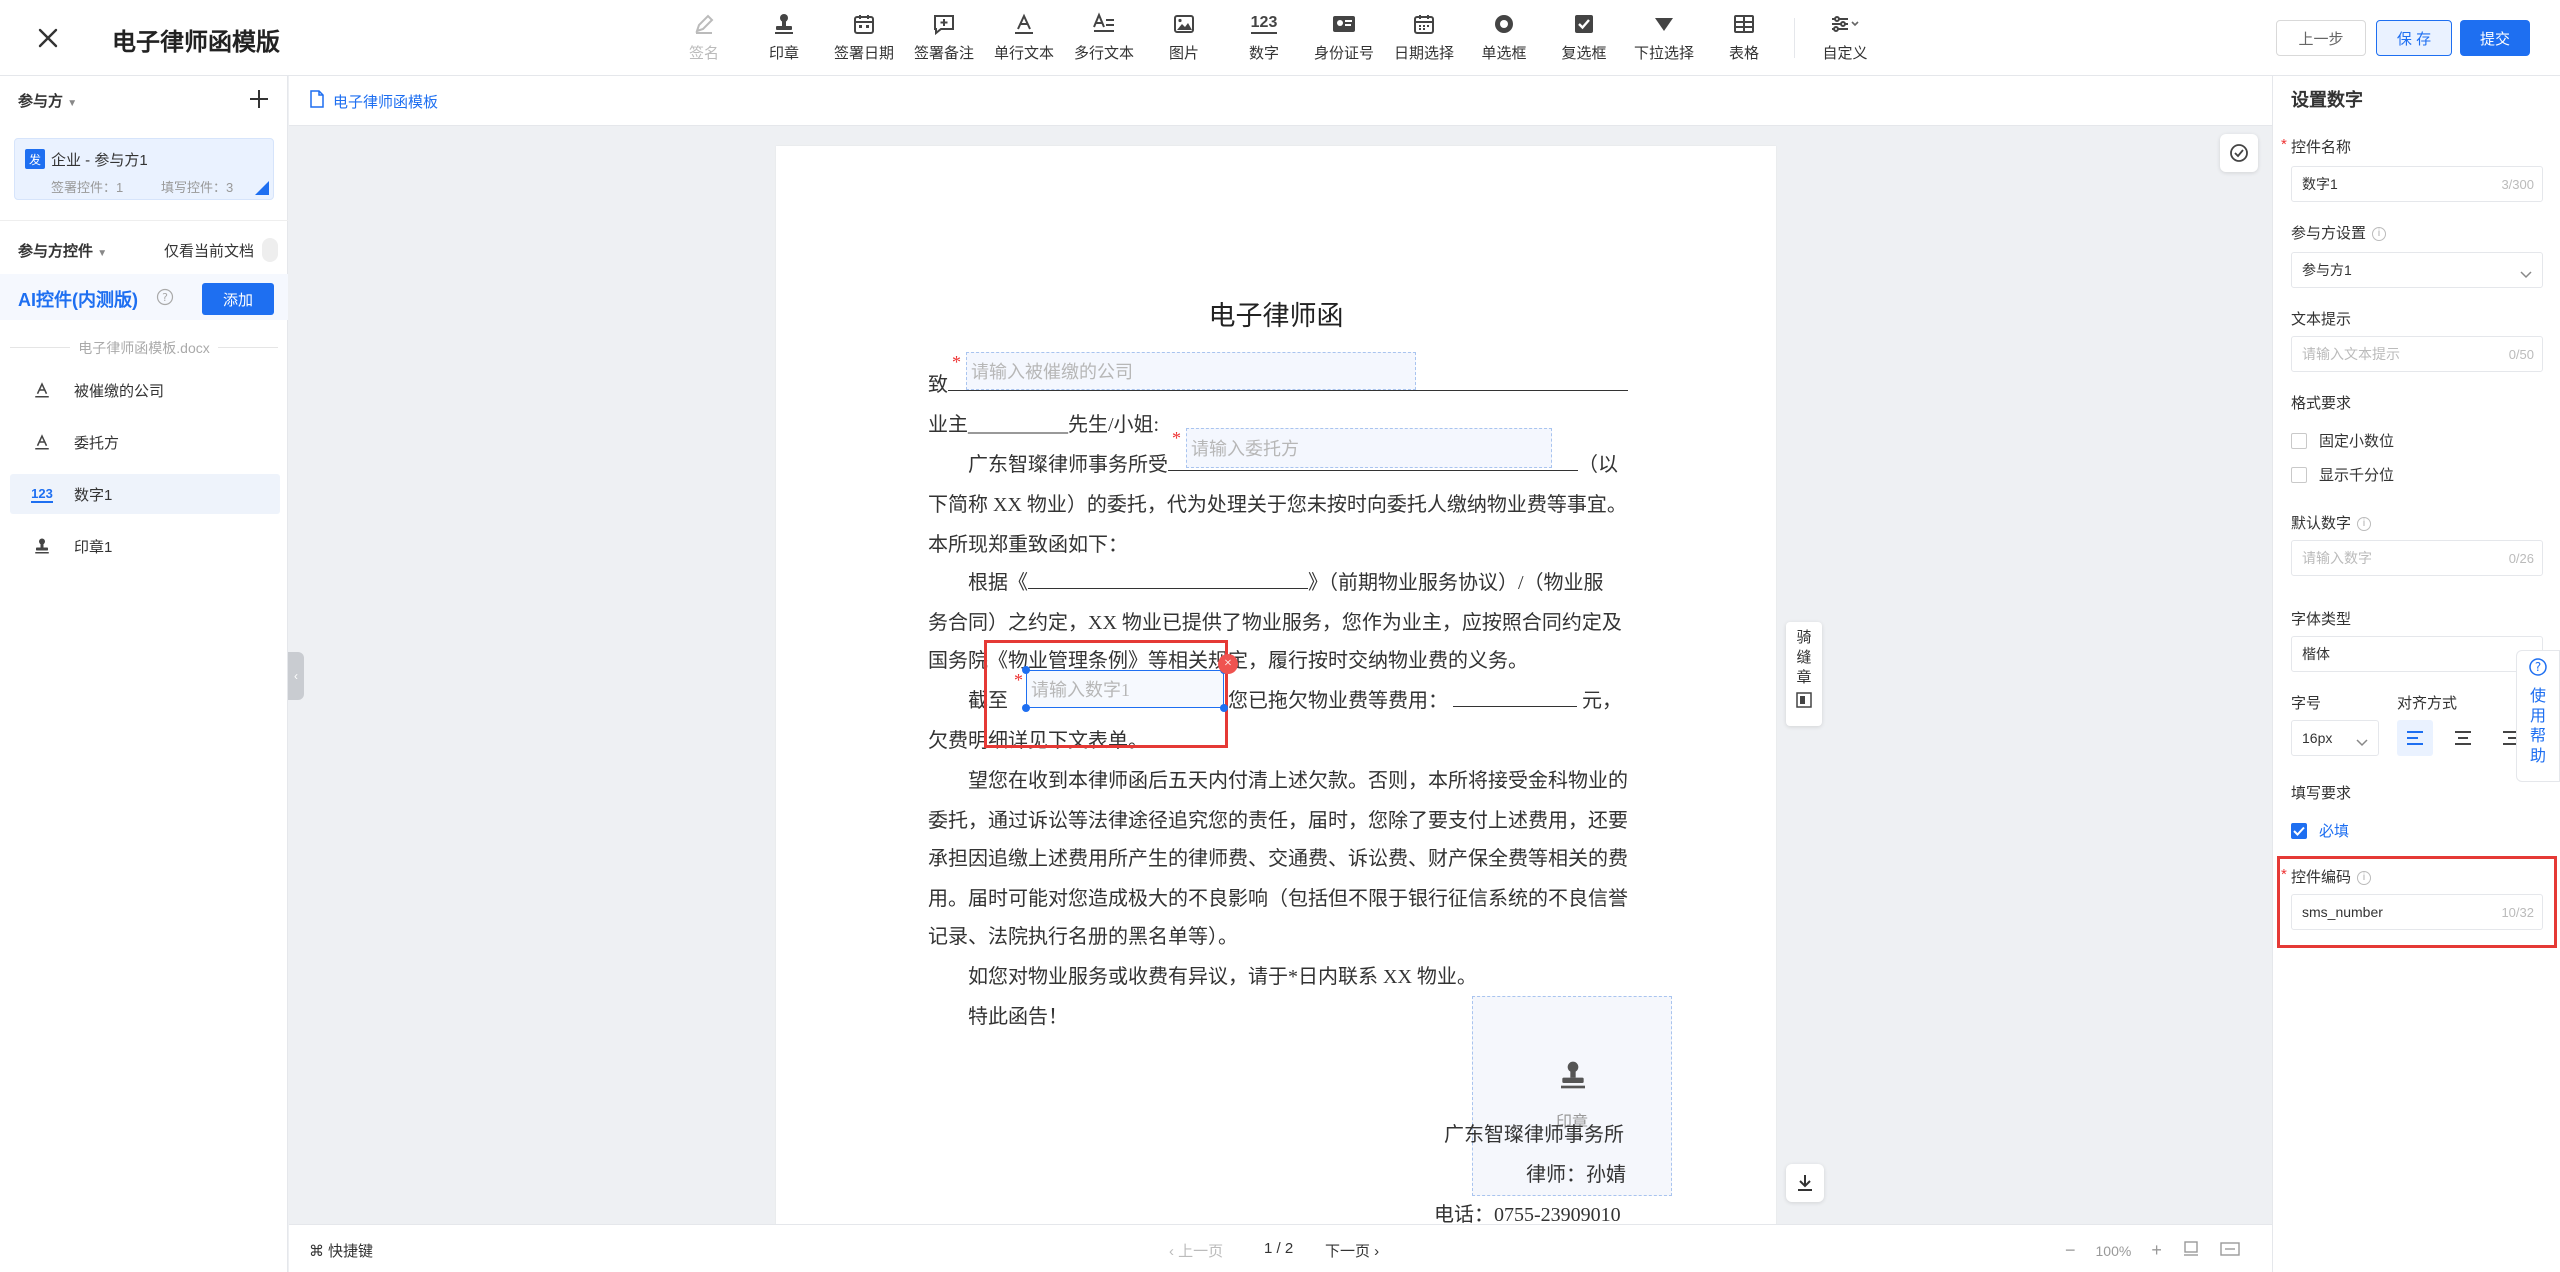  What do you see at coordinates (1584, 39) in the screenshot?
I see `tool-checkbox: 复选框` at bounding box center [1584, 39].